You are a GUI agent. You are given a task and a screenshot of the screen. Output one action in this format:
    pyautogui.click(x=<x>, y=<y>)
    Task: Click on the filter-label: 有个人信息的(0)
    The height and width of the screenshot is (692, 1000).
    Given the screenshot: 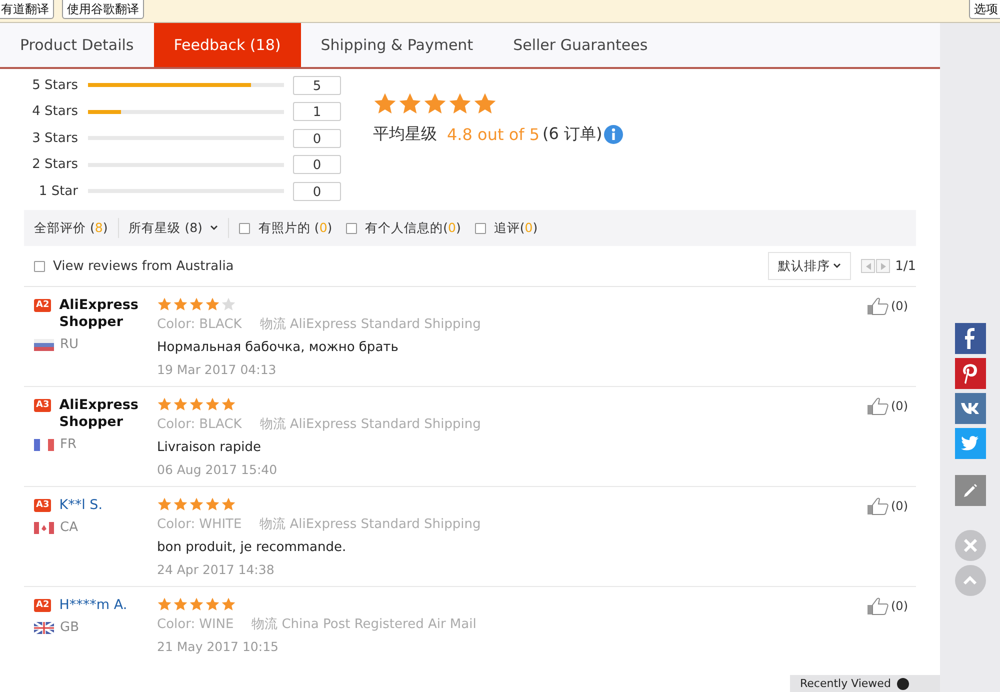 What is the action you would take?
    pyautogui.click(x=413, y=228)
    